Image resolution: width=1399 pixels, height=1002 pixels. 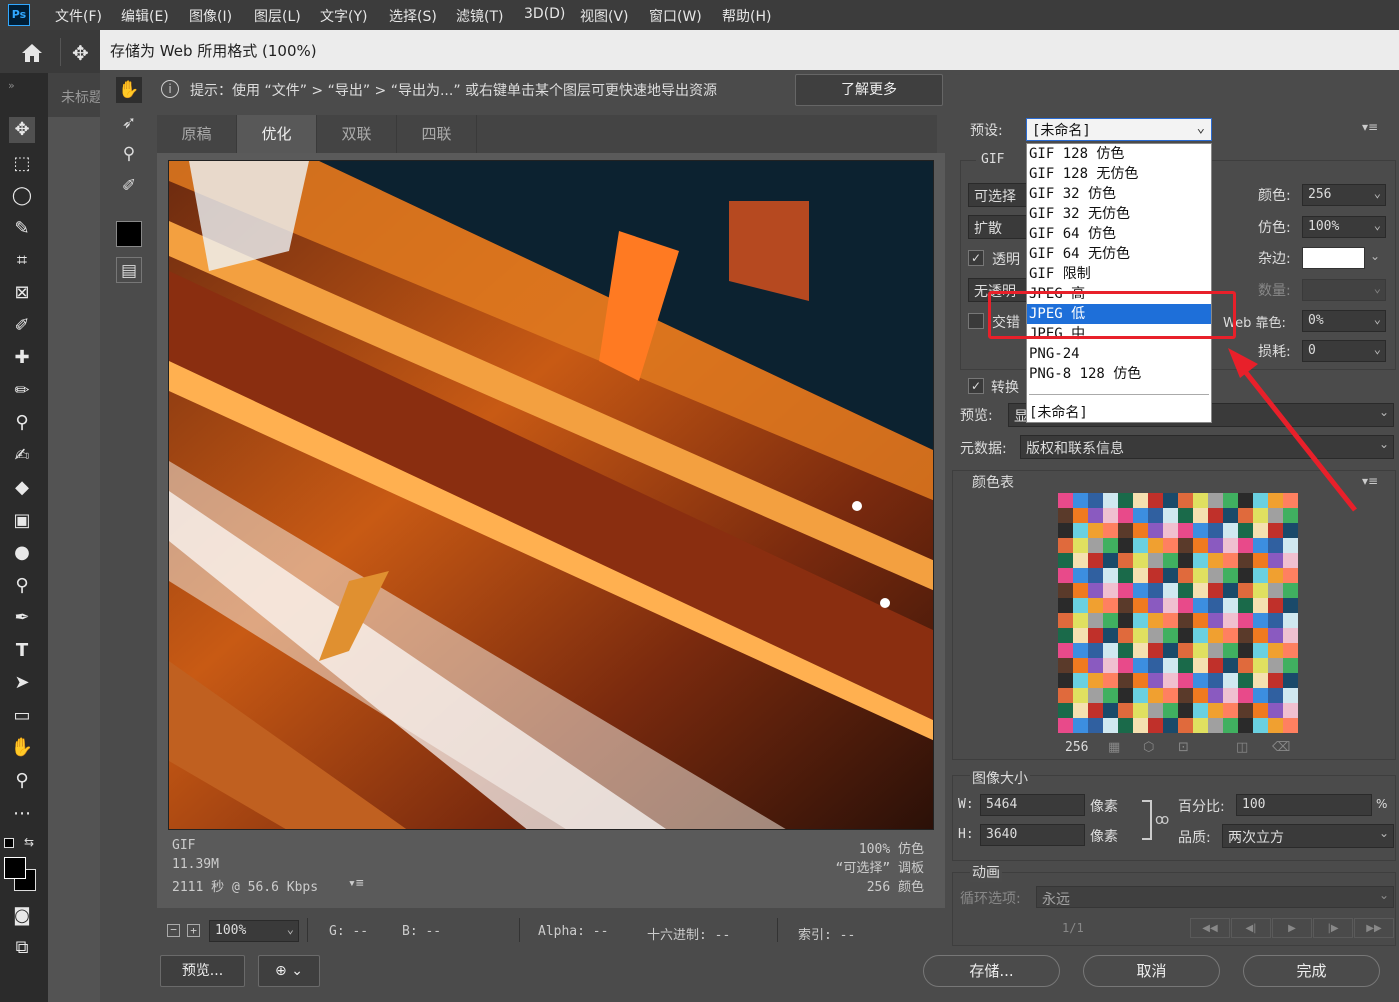 What do you see at coordinates (277, 134) in the screenshot?
I see `tab-optimized: 优化` at bounding box center [277, 134].